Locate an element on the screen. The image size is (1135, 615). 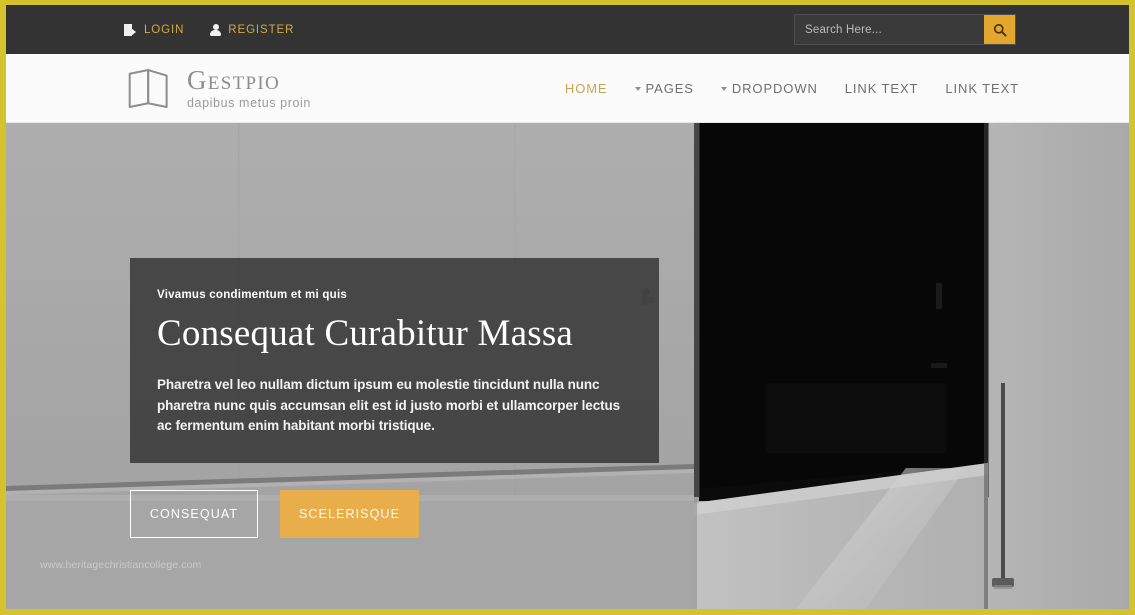
brand-logo: Gestpio dapibus metus proin is located at coordinates (218, 88).